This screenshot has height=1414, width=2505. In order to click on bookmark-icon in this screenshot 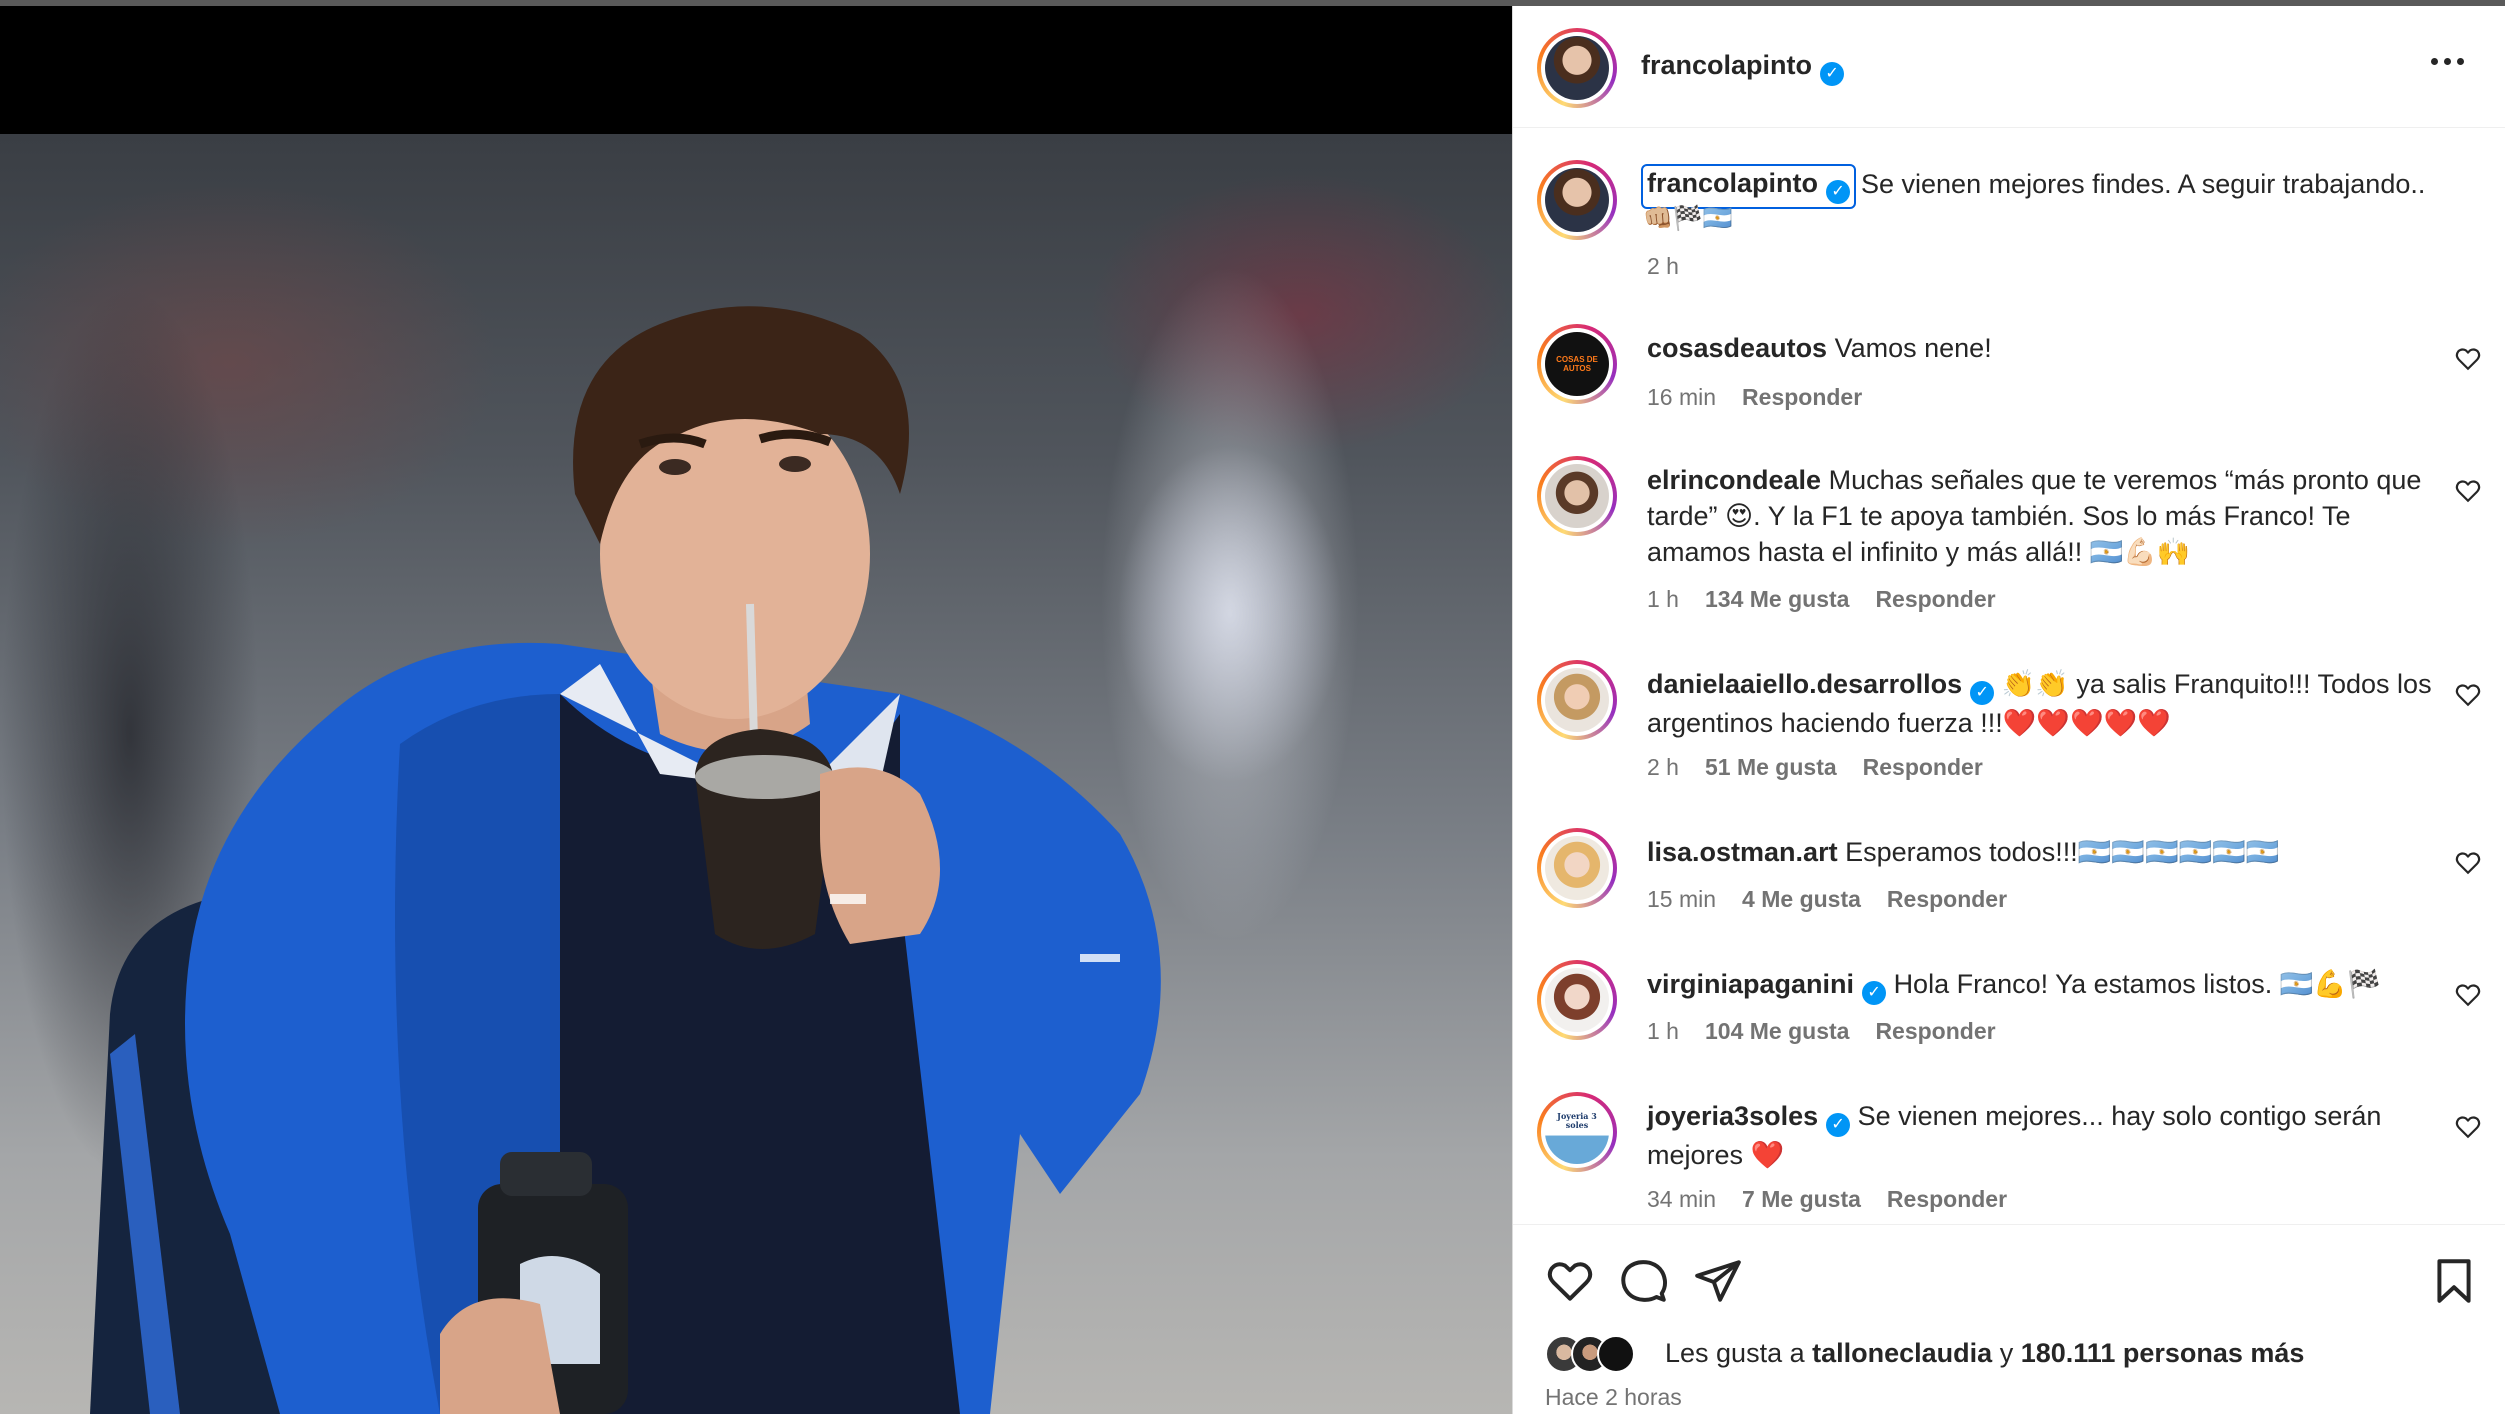, I will do `click(2454, 1281)`.